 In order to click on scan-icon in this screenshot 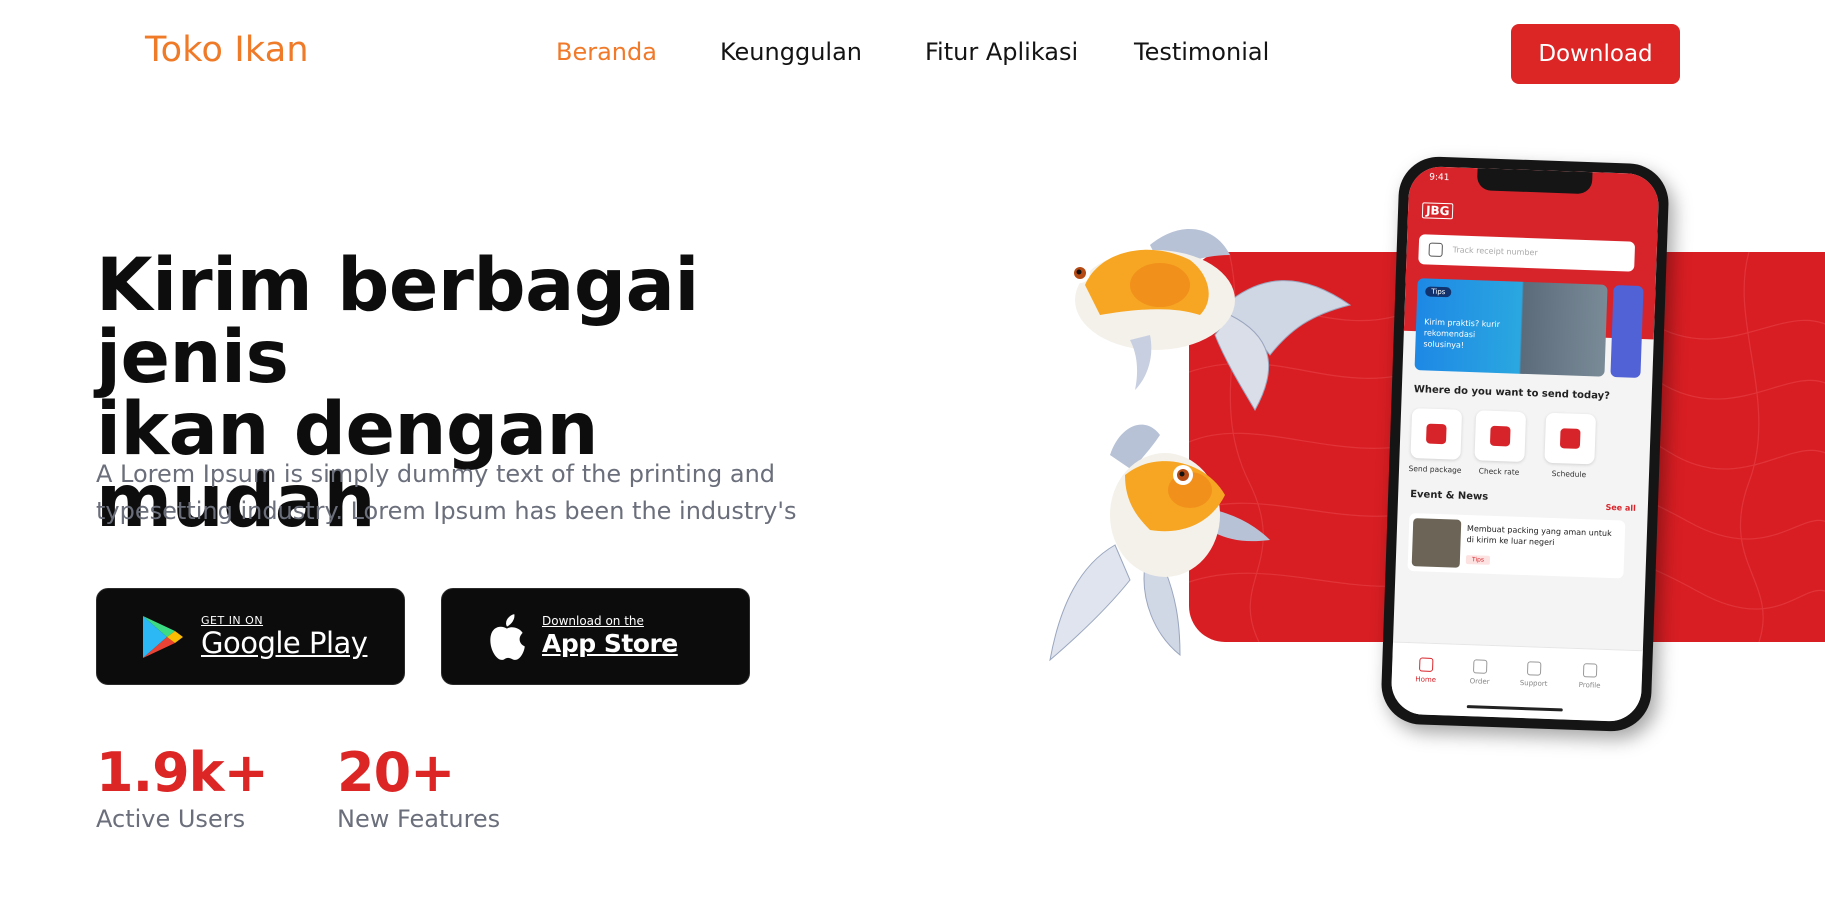, I will do `click(1435, 250)`.